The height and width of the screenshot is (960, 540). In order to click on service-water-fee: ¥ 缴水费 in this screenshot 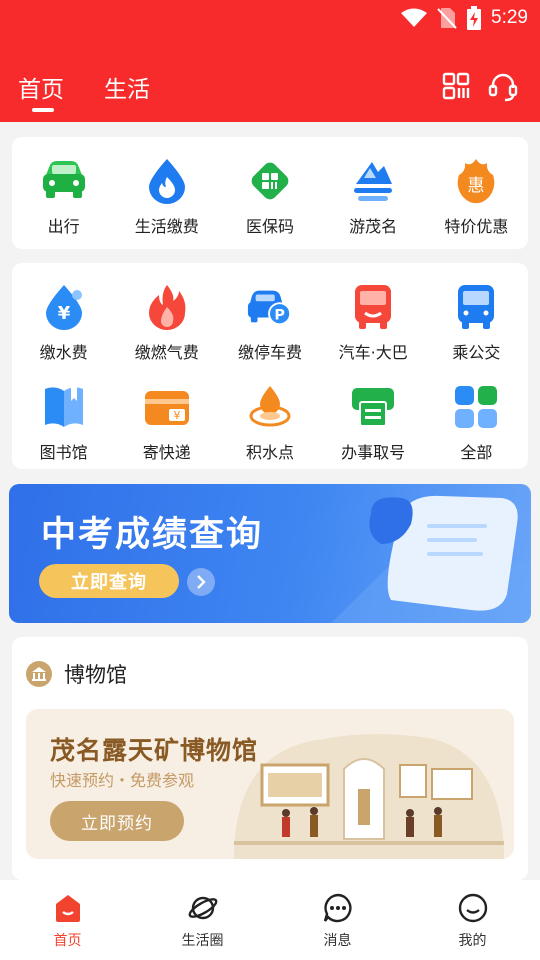, I will do `click(63, 323)`.